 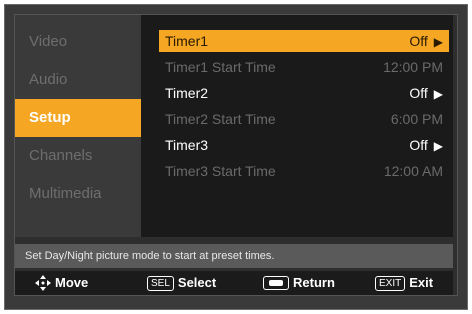 What do you see at coordinates (421, 282) in the screenshot?
I see `hint-exit-label: Exit` at bounding box center [421, 282].